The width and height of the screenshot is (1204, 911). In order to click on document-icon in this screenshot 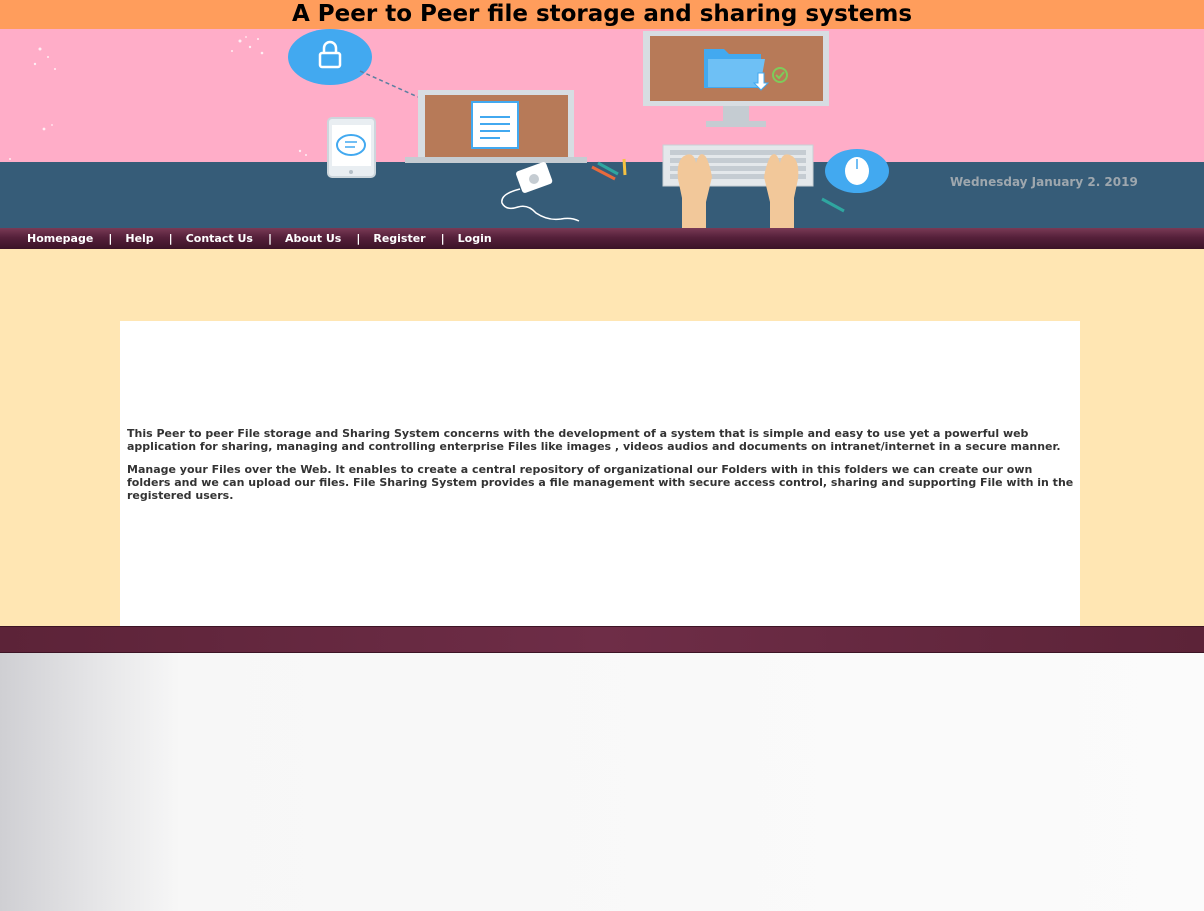, I will do `click(496, 126)`.